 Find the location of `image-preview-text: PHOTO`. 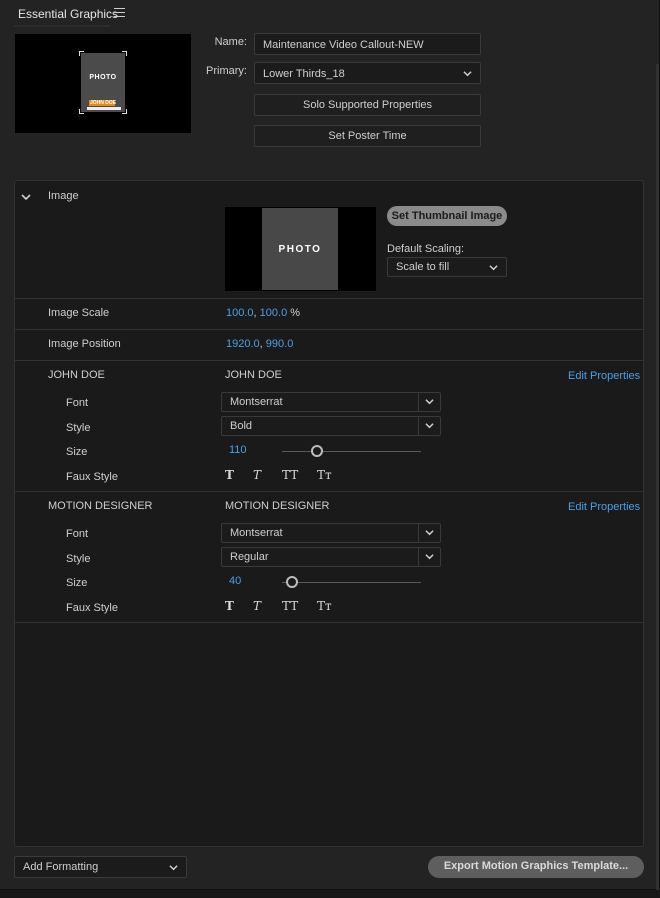

image-preview-text: PHOTO is located at coordinates (300, 249).